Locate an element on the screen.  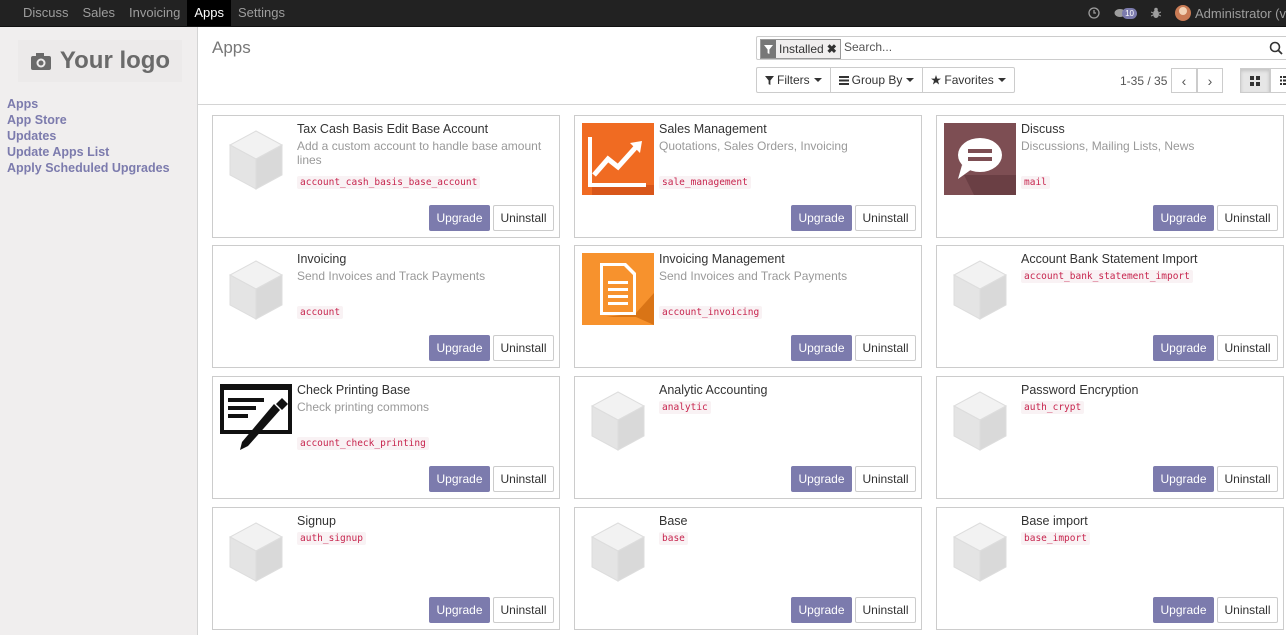
menu-invoicing: Invoicing is located at coordinates (154, 13).